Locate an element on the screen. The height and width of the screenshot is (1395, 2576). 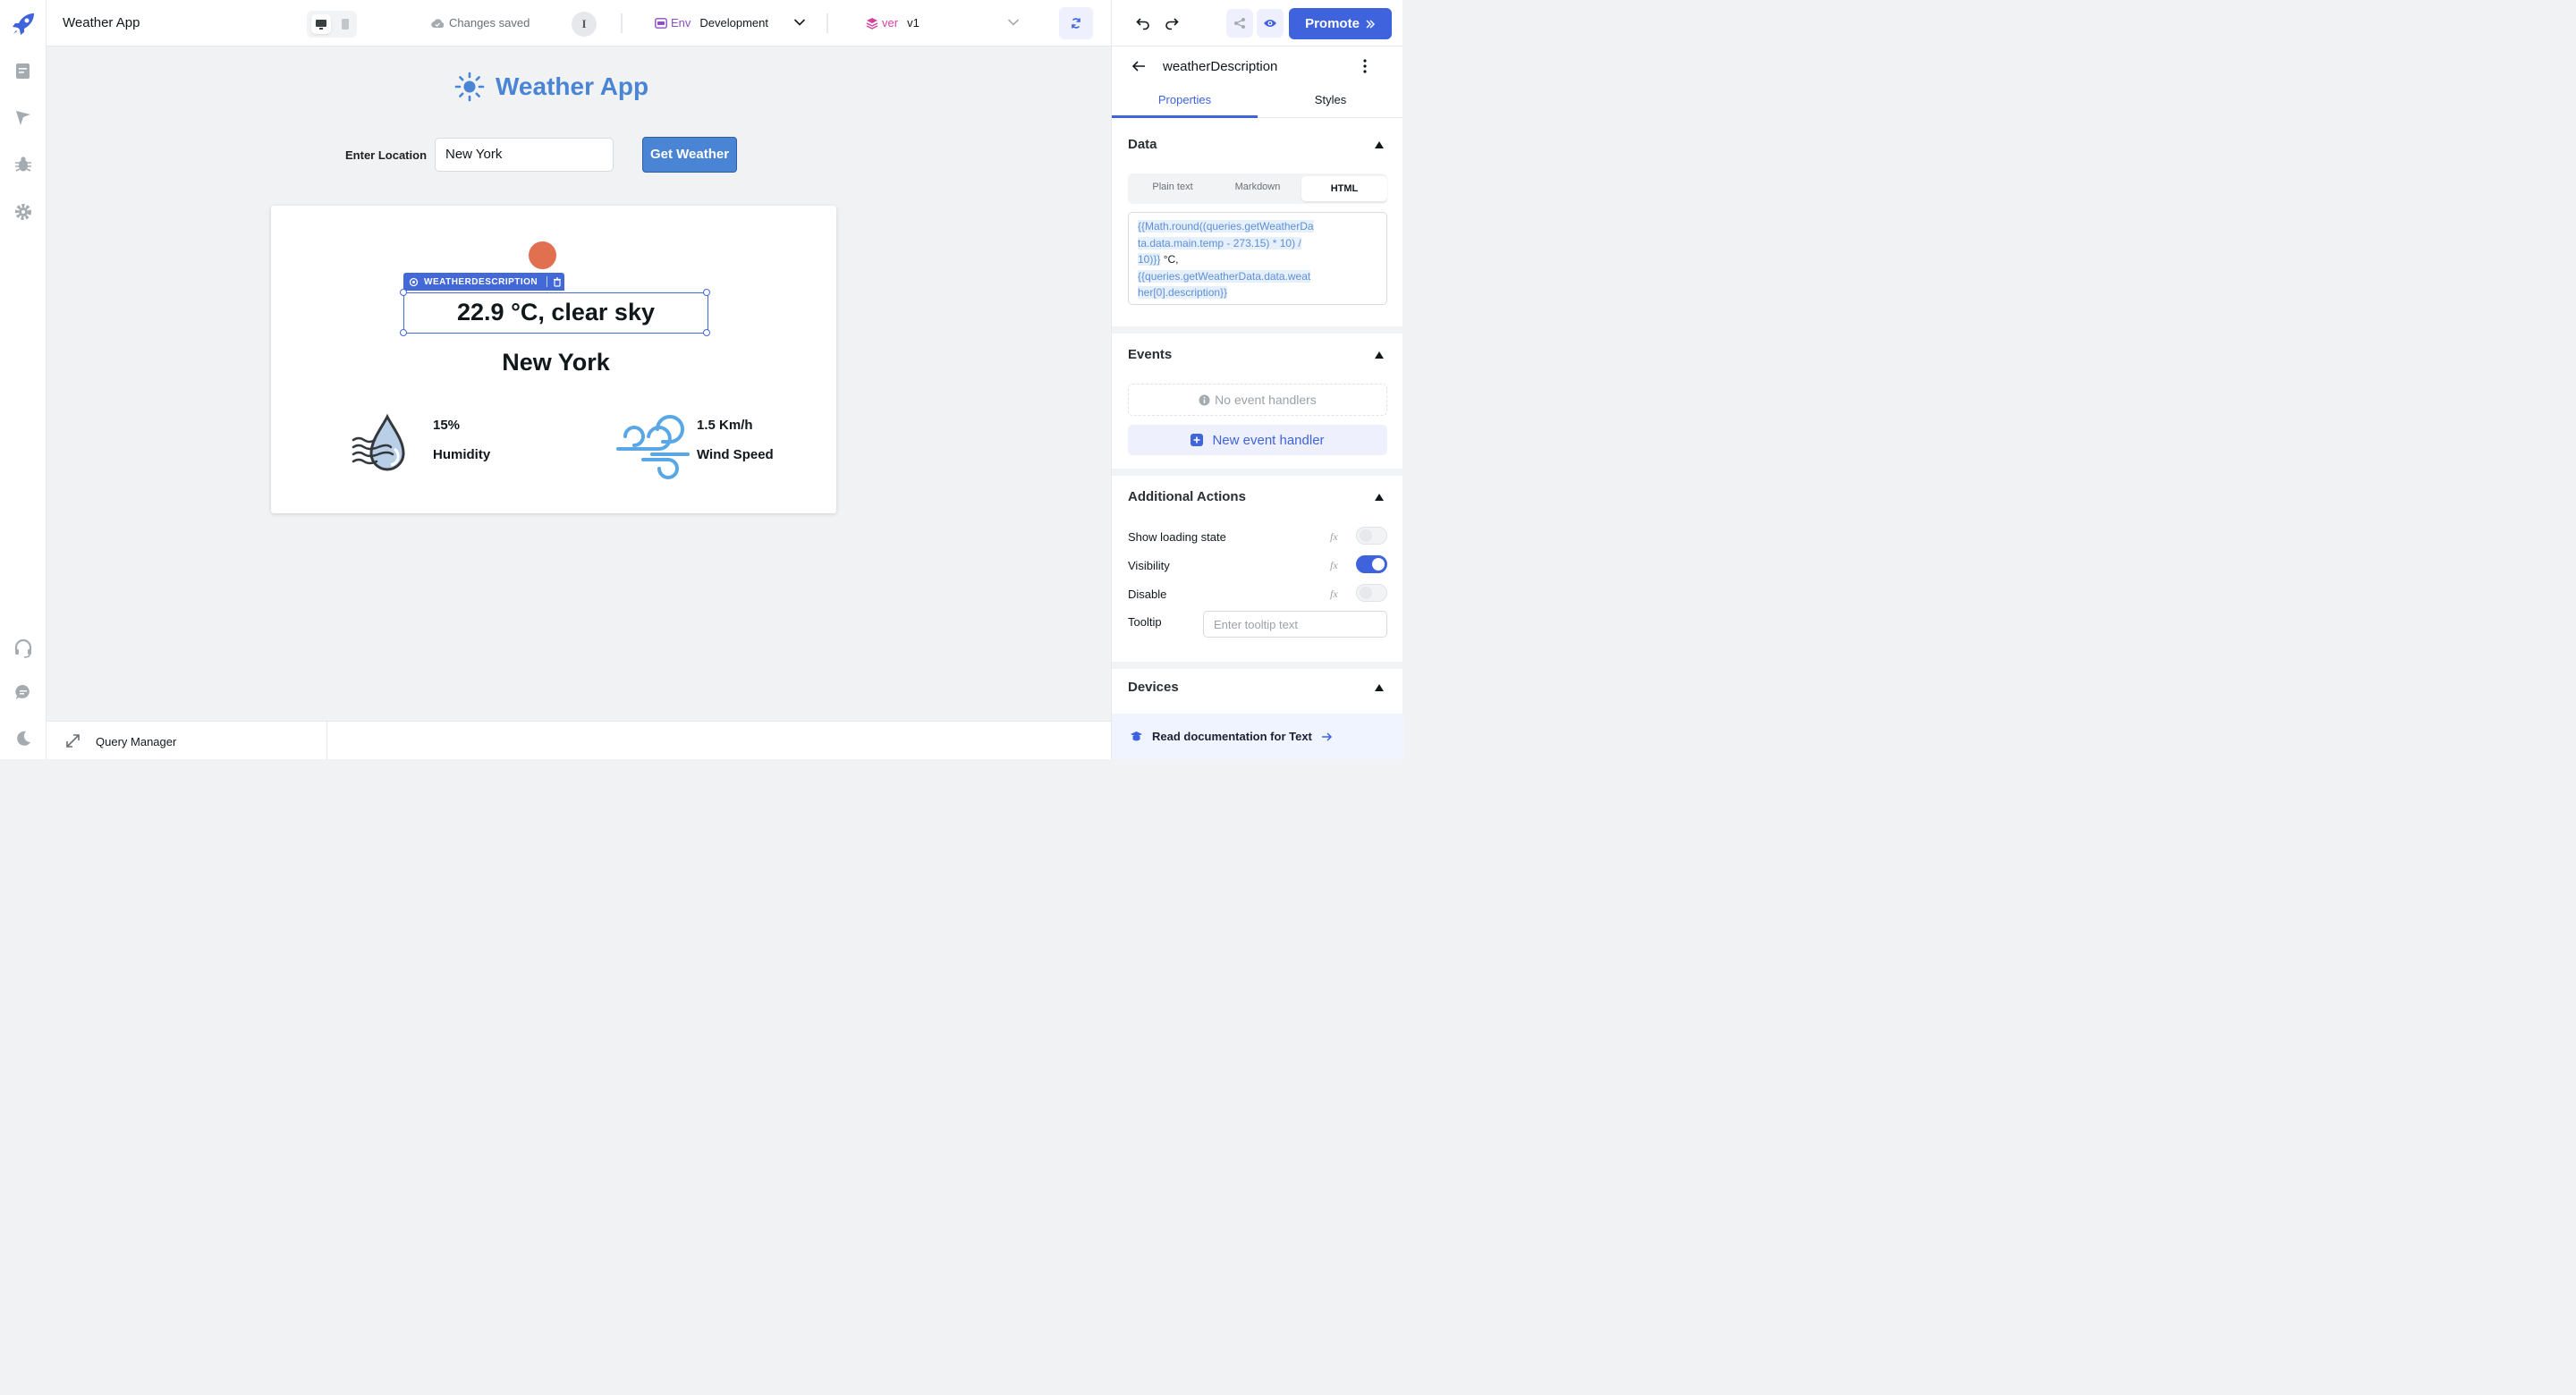
code-suffix: °C, is located at coordinates (1169, 259).